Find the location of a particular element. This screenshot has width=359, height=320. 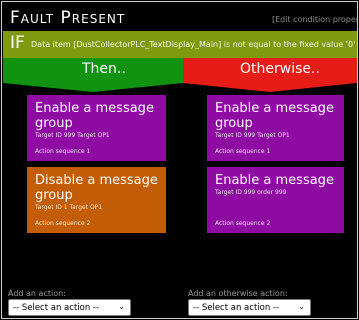

add-otherwise-action-label: Add an otherwise action: is located at coordinates (238, 293).